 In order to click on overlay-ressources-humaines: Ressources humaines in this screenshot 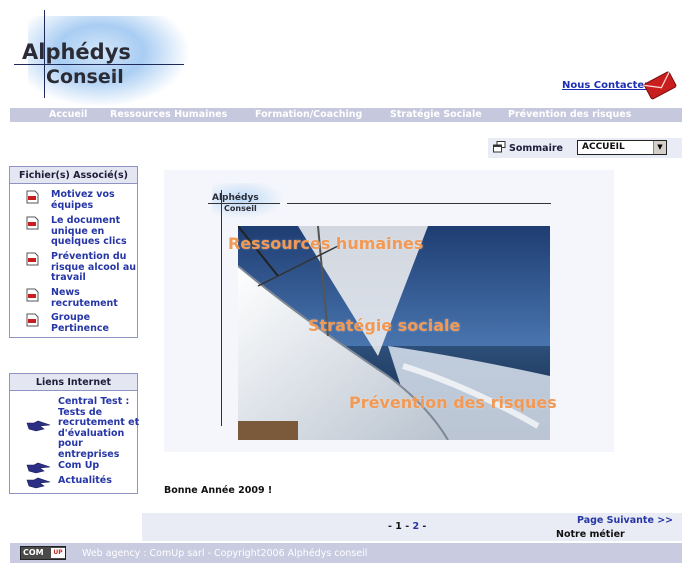, I will do `click(326, 243)`.